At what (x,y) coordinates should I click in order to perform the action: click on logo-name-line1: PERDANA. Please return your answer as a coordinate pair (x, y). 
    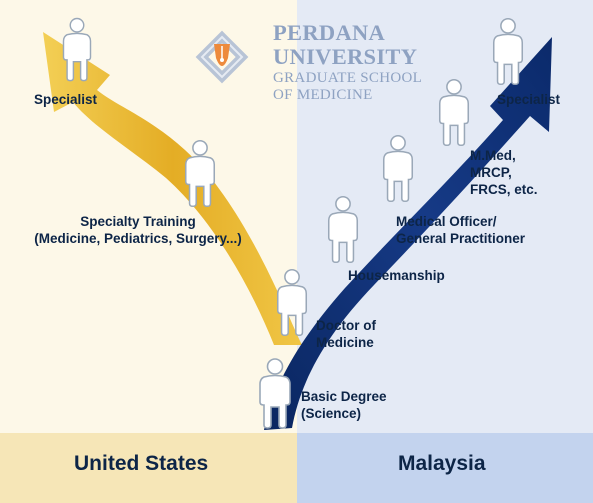
    Looking at the image, I should click on (329, 32).